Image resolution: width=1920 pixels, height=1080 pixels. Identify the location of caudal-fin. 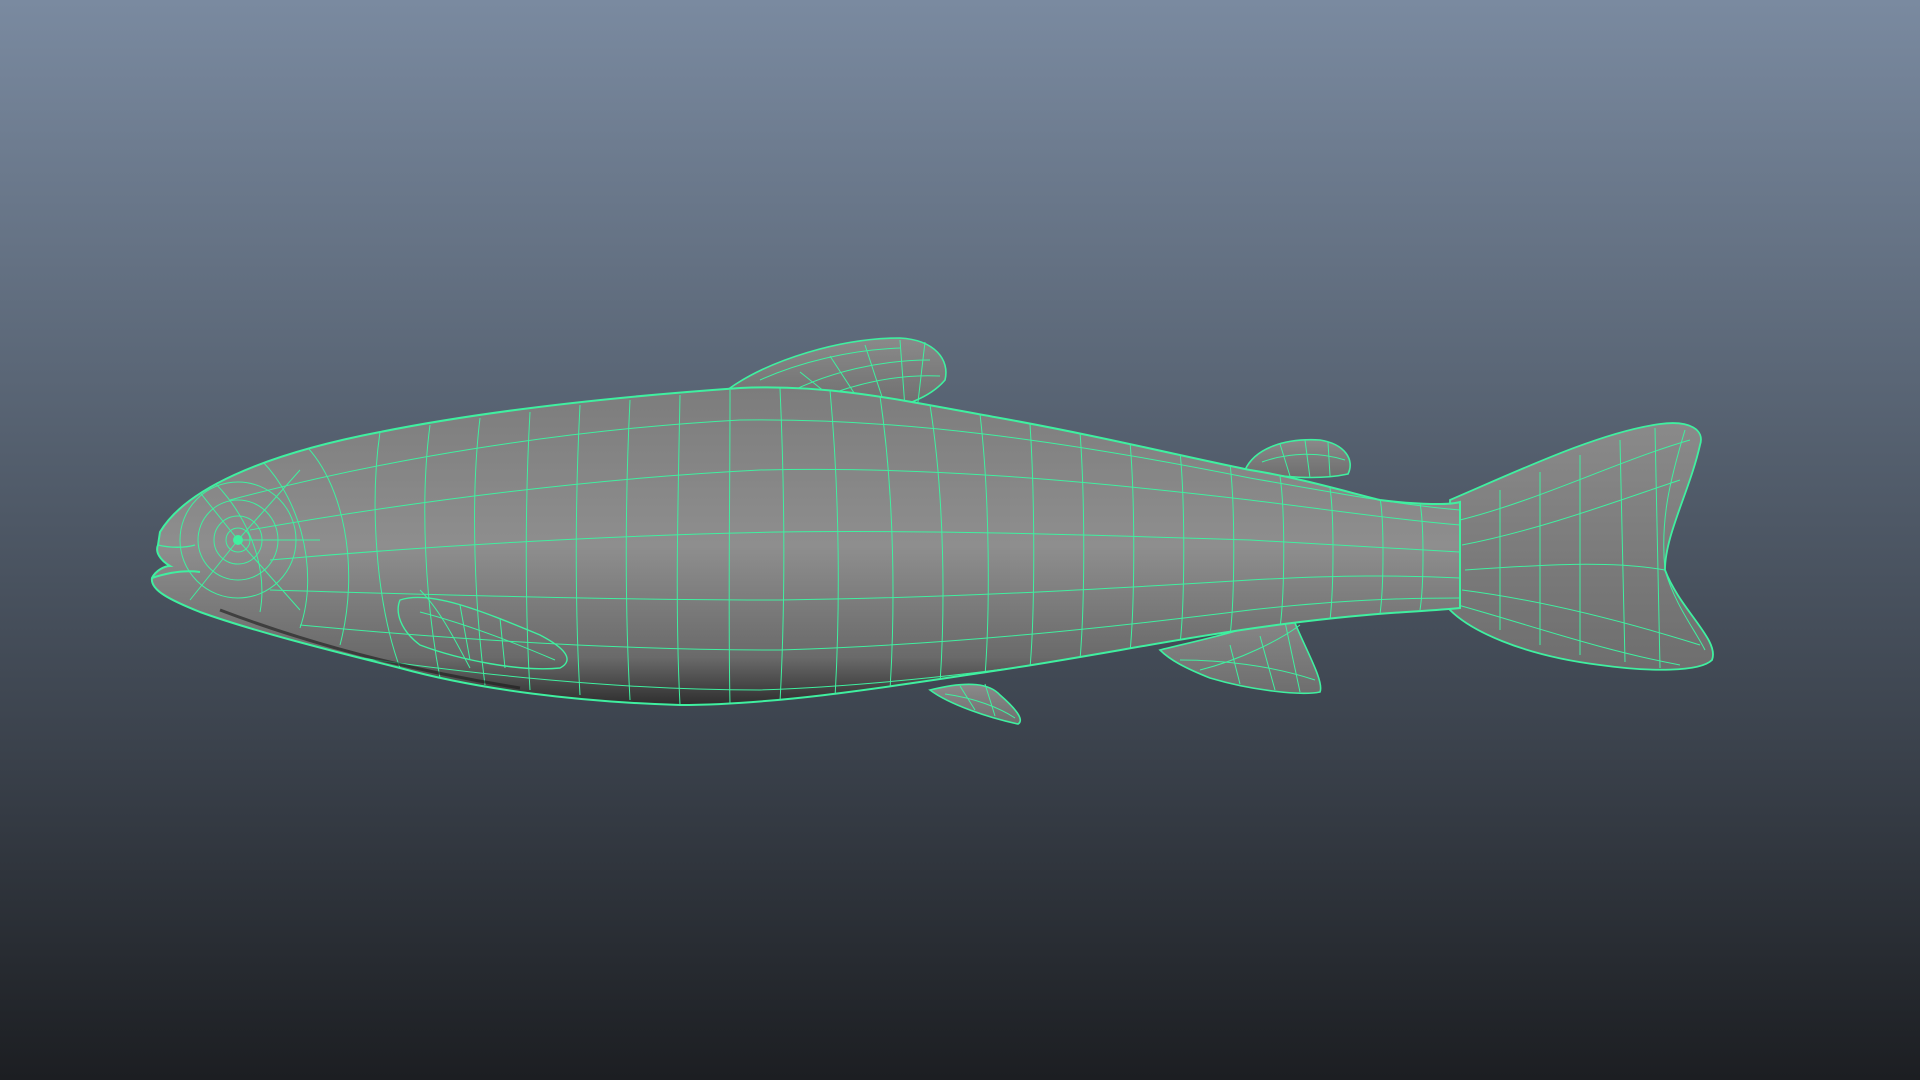
(1581, 546).